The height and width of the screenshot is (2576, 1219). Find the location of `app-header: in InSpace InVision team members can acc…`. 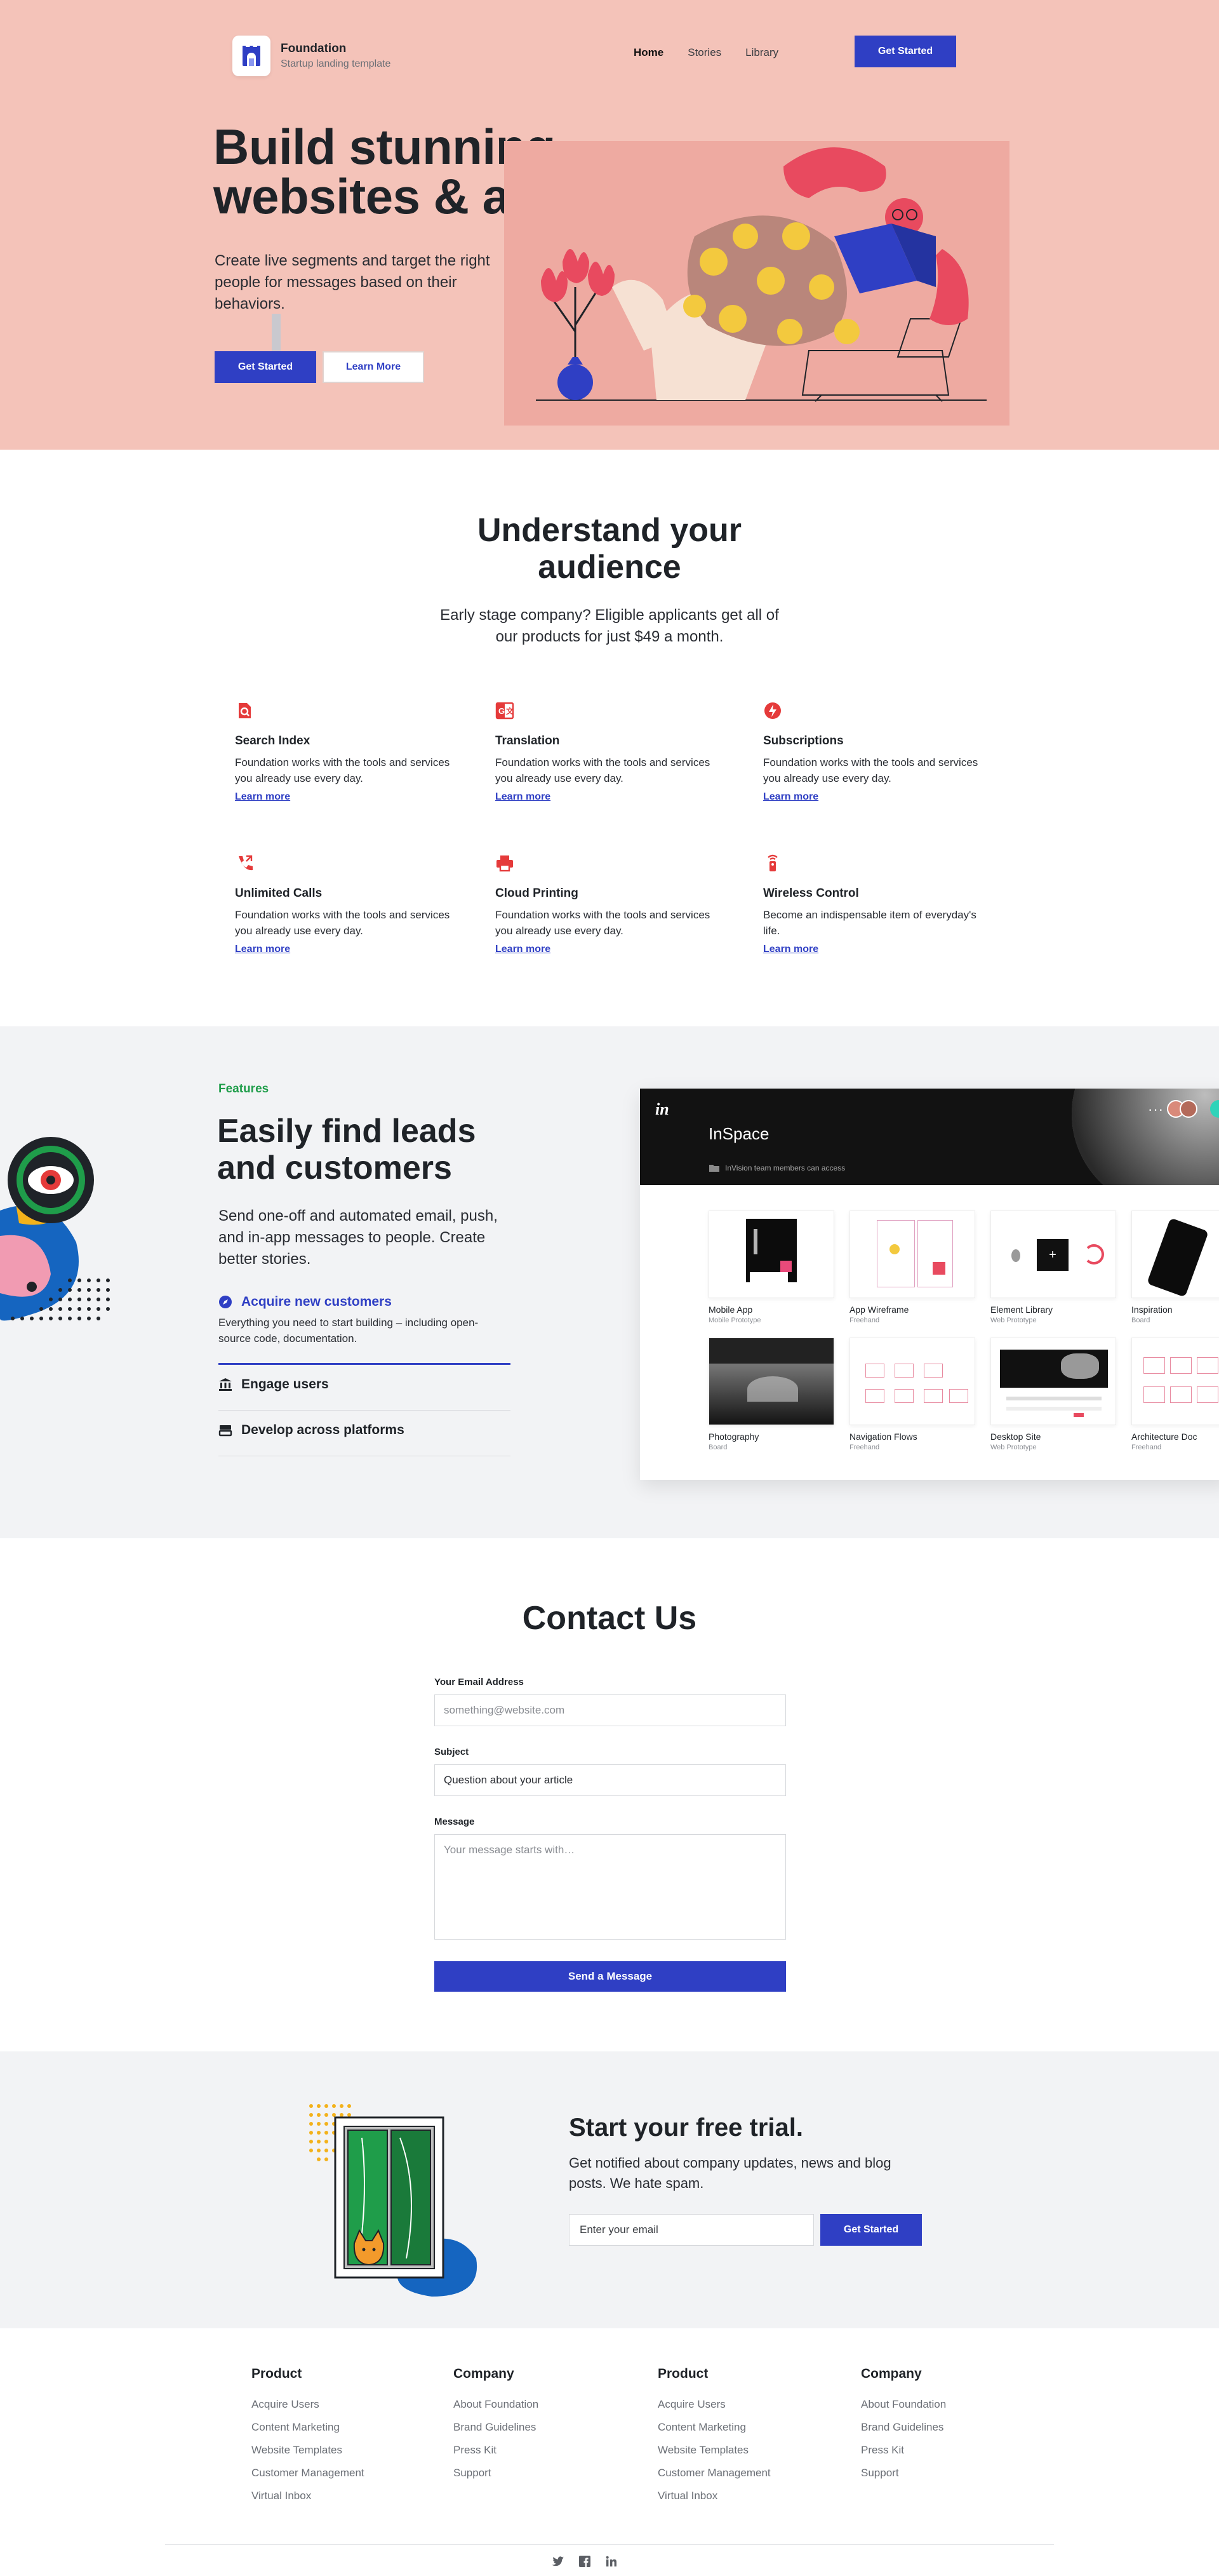

app-header: in InSpace InVision team members can acc… is located at coordinates (929, 1137).